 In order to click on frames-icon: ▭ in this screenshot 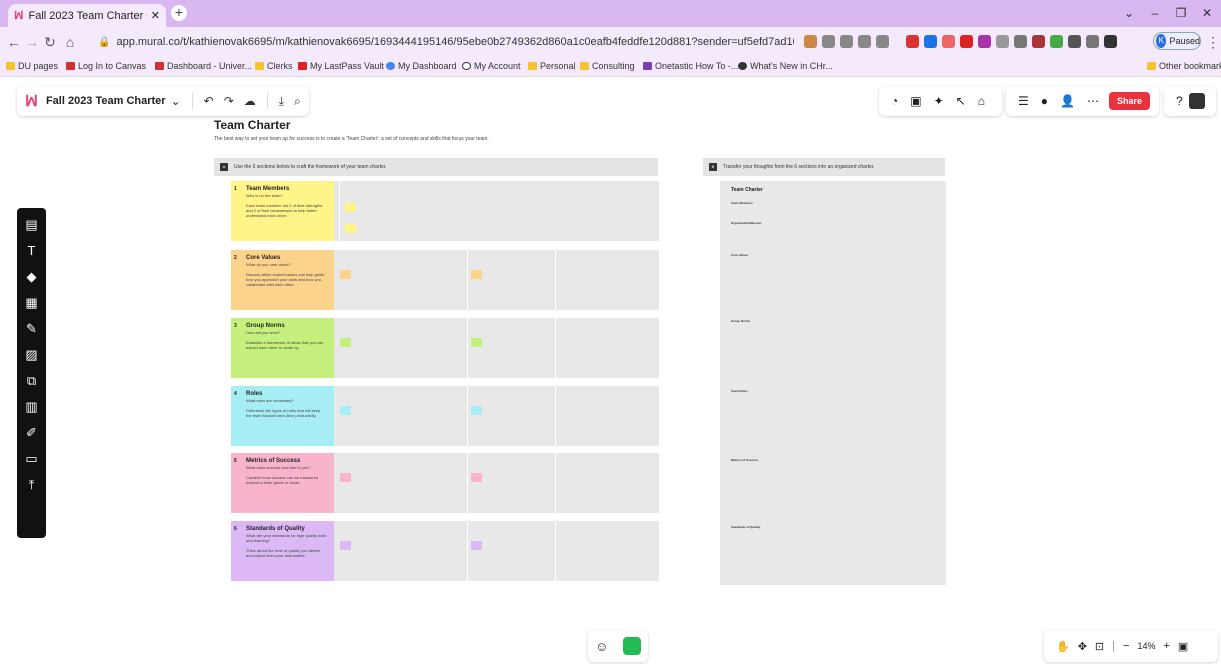, I will do `click(31, 459)`.